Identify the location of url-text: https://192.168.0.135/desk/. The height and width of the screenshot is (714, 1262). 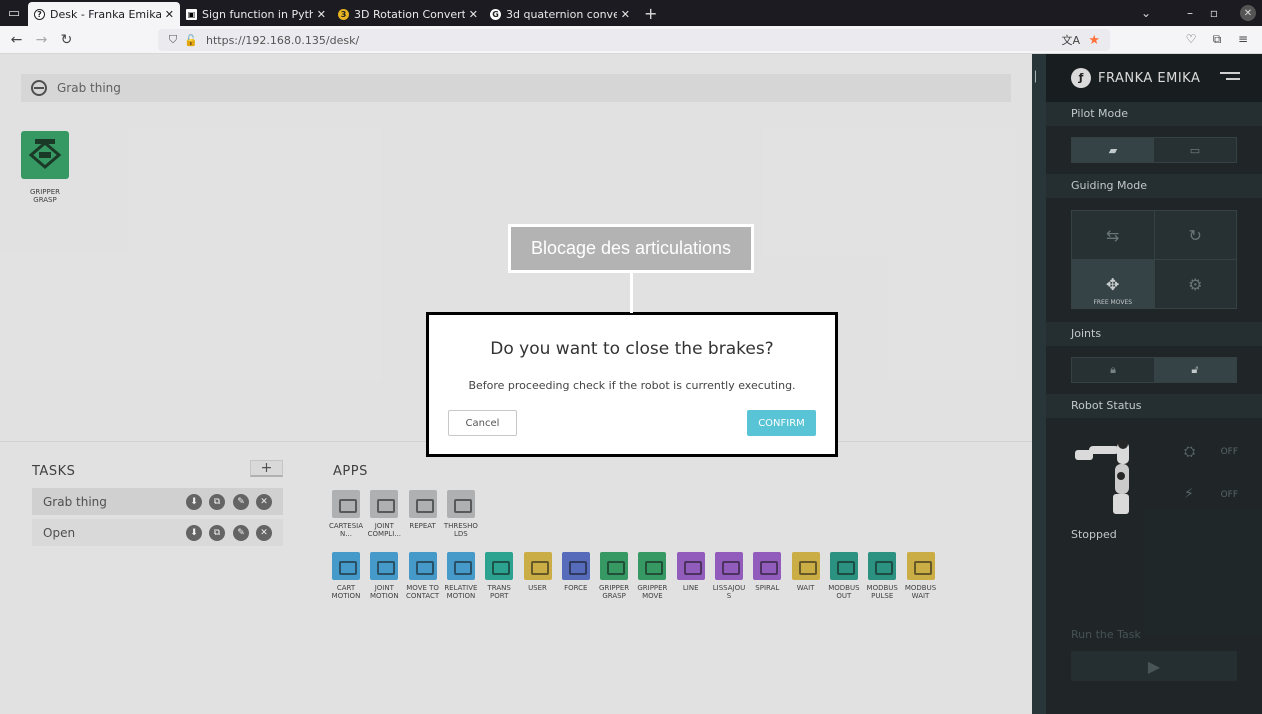
(283, 40).